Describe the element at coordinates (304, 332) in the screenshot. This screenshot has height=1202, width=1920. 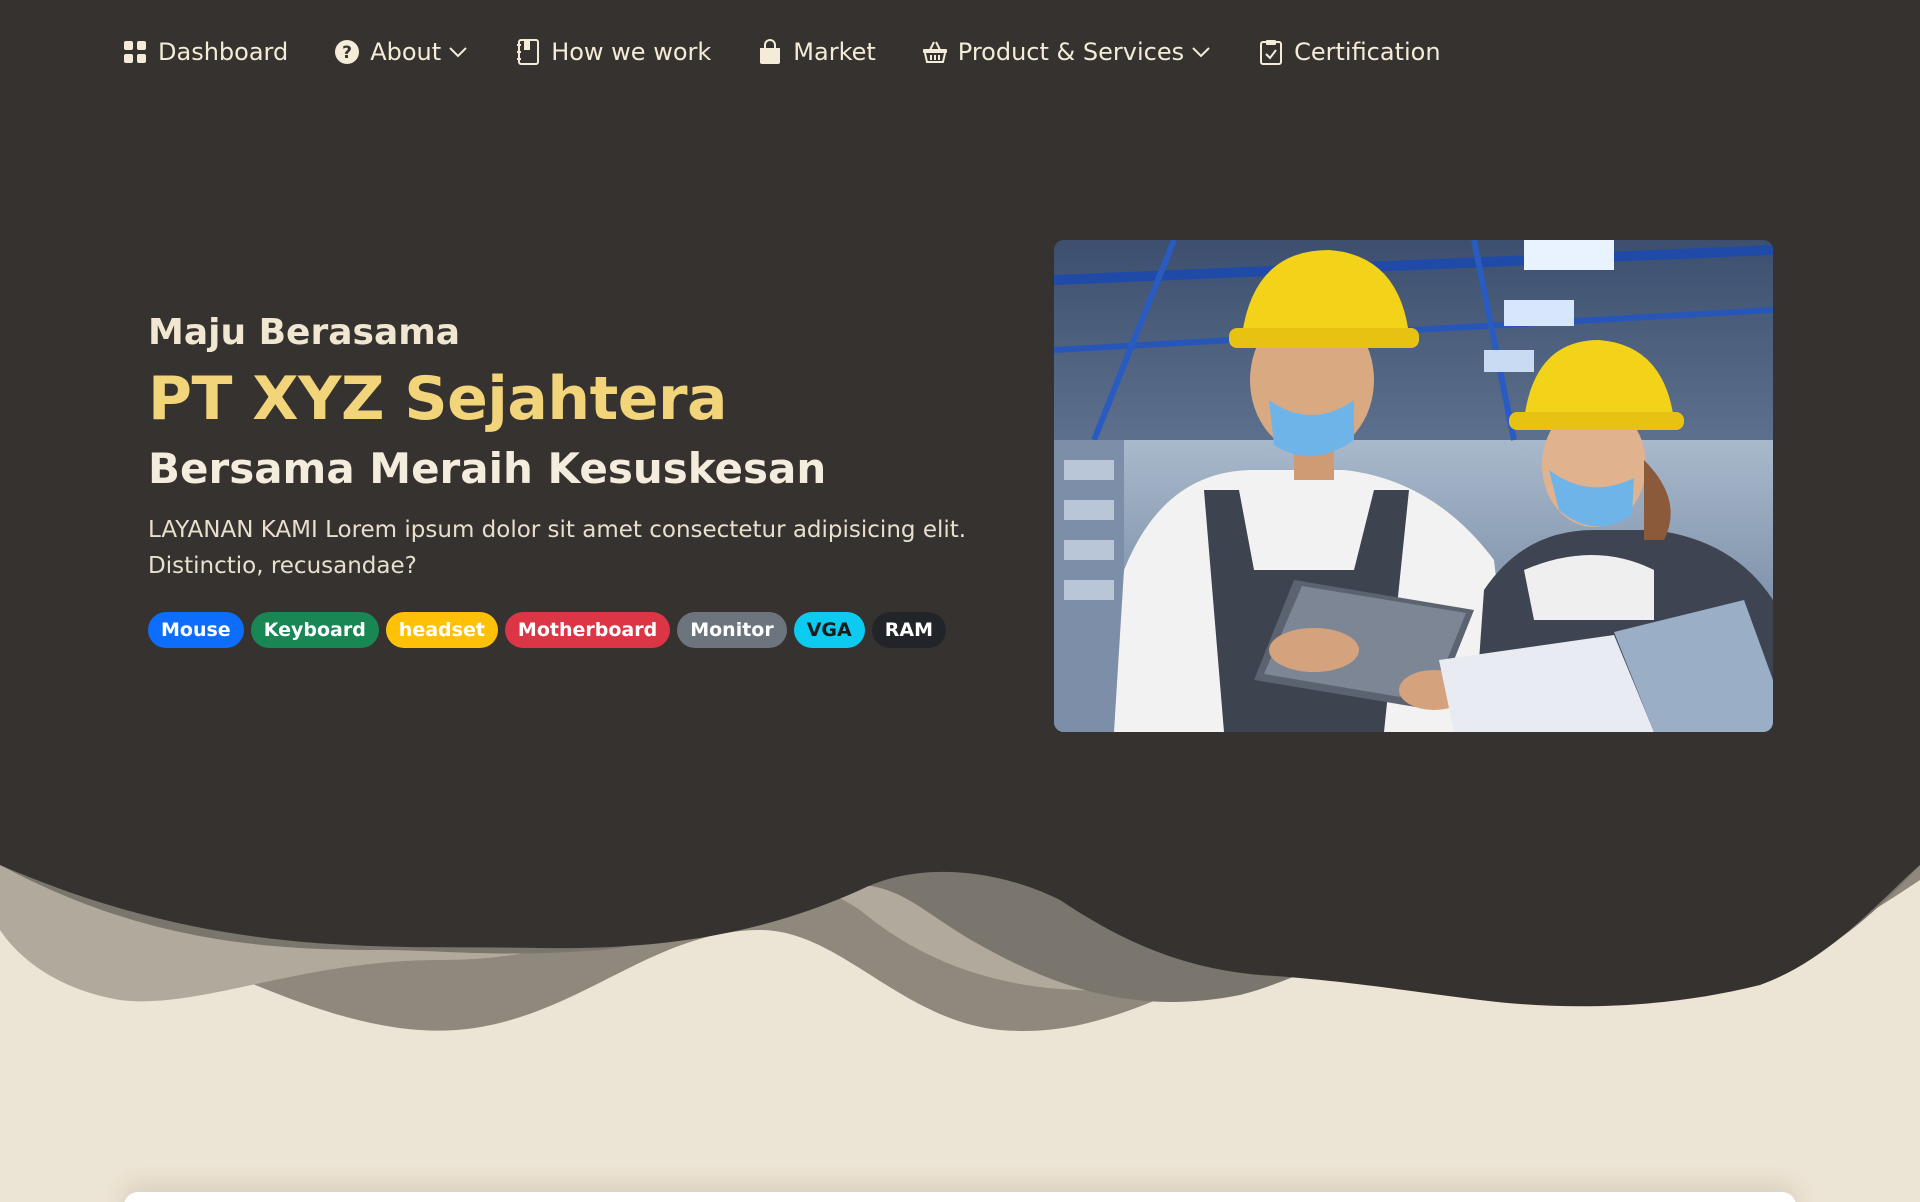
I see `hero-tagline: Maju Berasama` at that location.